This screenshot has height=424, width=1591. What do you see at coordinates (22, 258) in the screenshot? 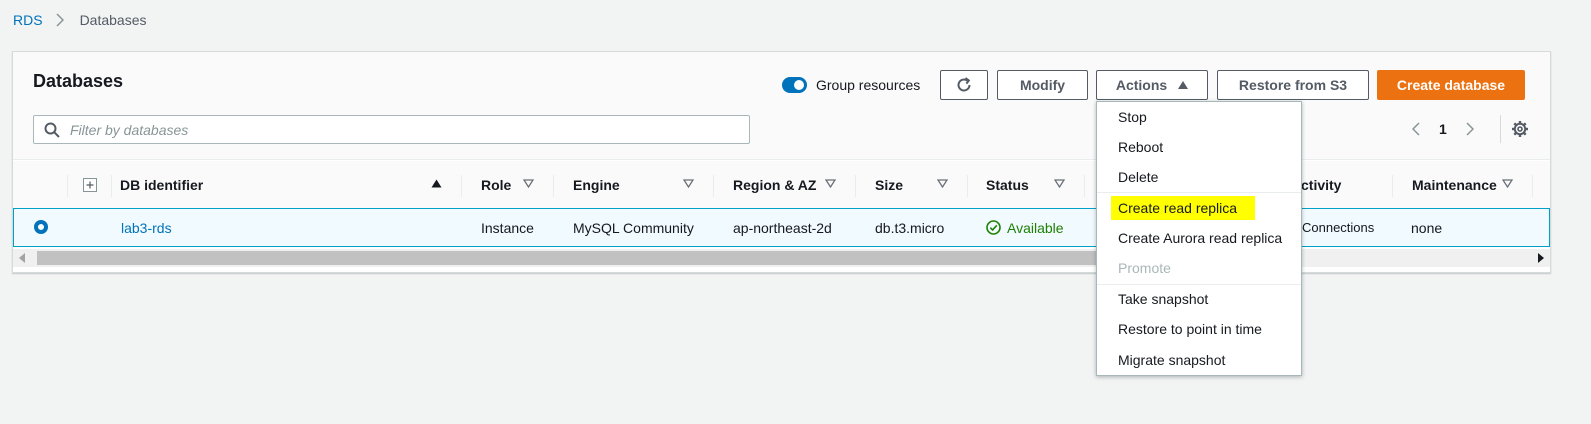
I see `scroll-left-icon` at bounding box center [22, 258].